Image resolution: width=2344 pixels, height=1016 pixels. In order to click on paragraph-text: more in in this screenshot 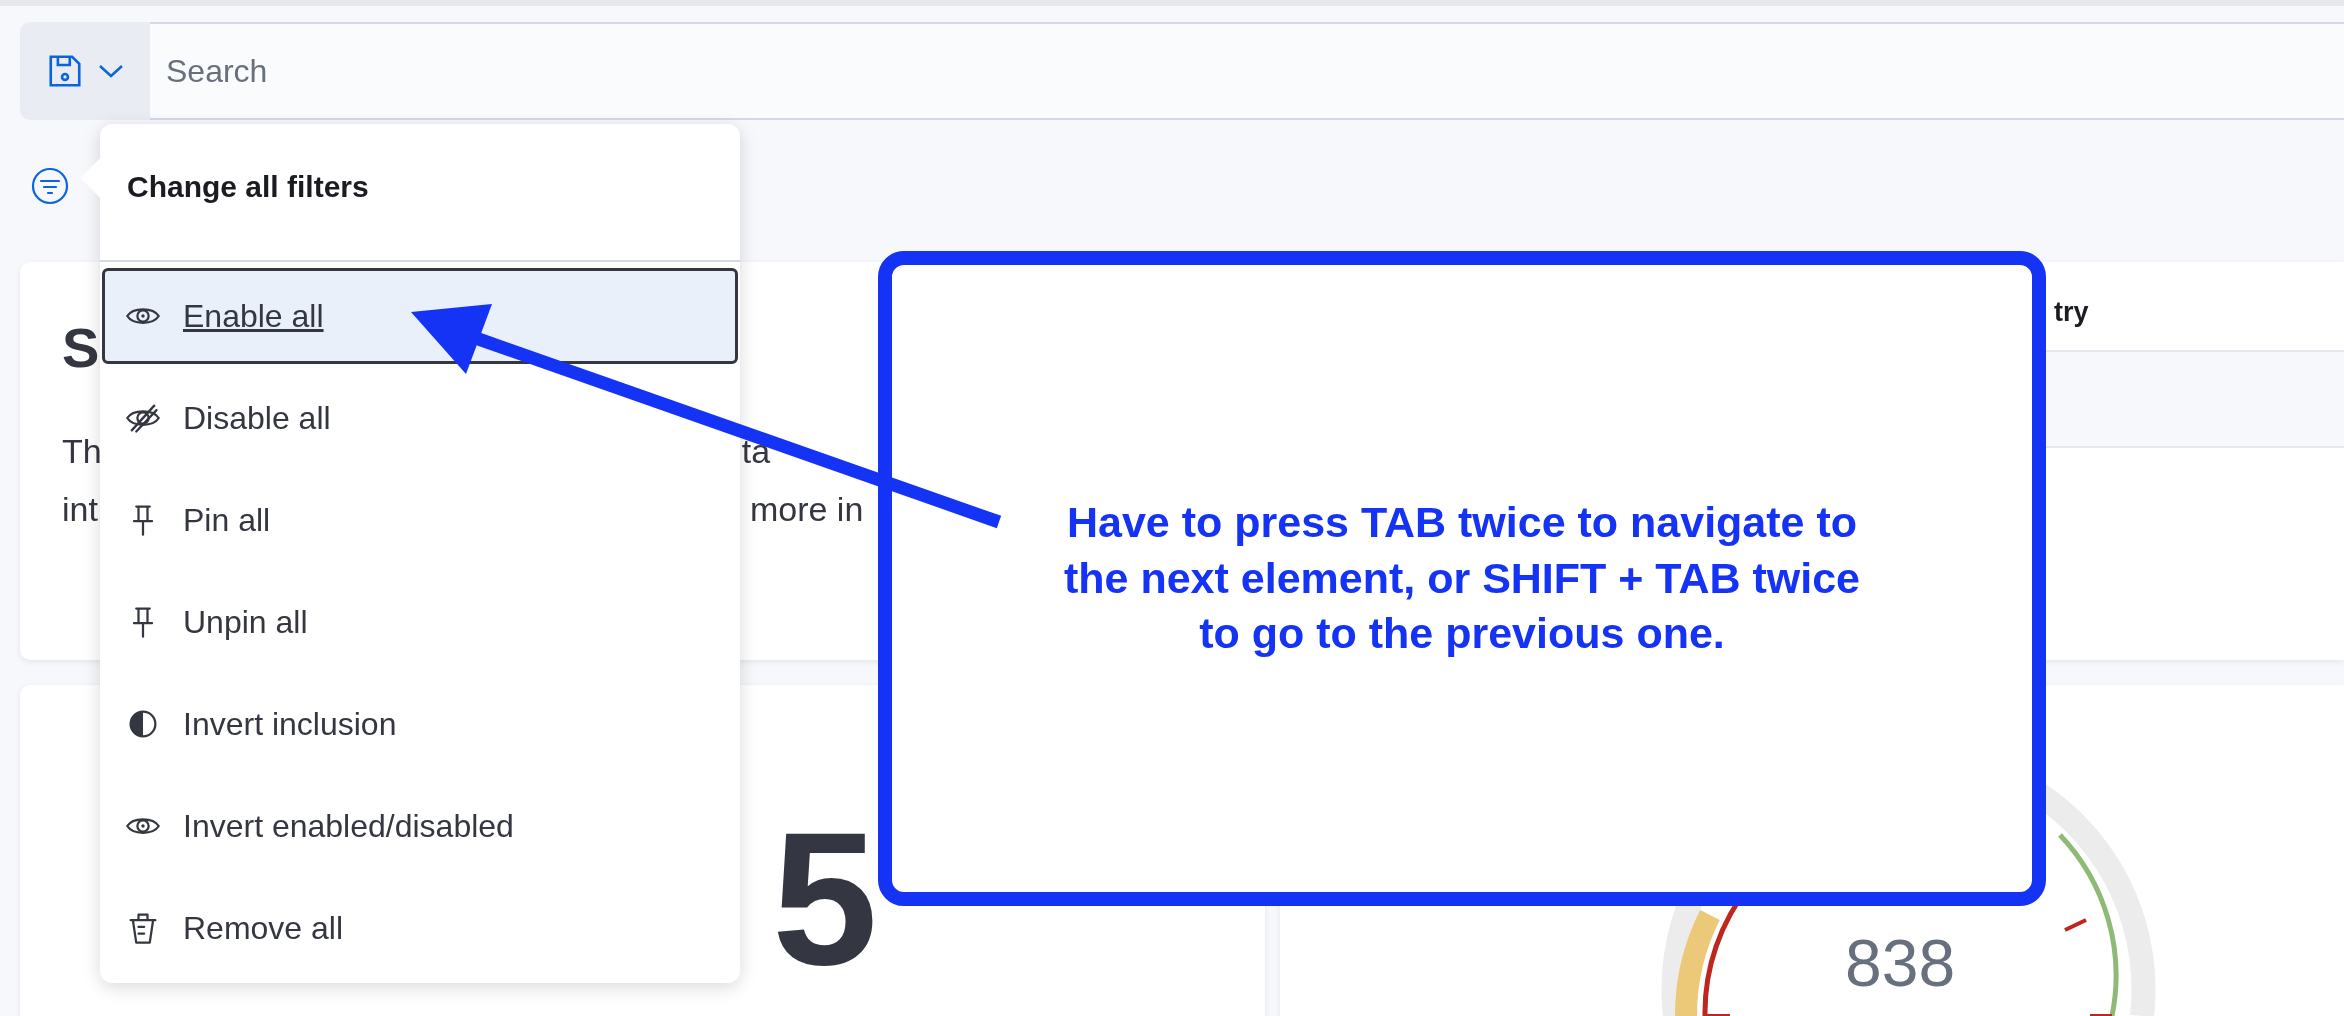, I will do `click(806, 509)`.